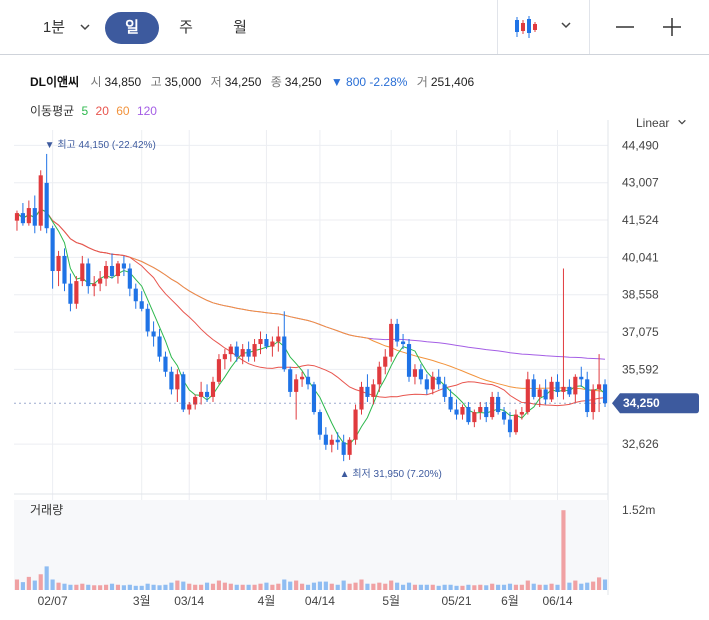 Image resolution: width=709 pixels, height=620 pixels. Describe the element at coordinates (640, 183) in the screenshot. I see `price-tick-label: 43,007` at that location.